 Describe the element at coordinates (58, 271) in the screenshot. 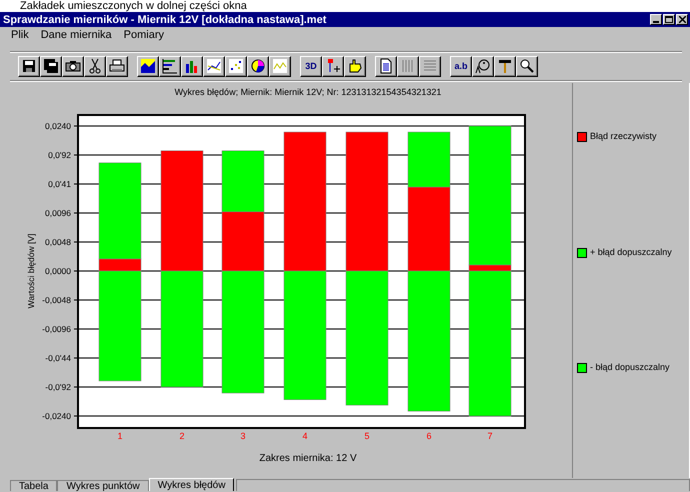

I see `y-tick-label: 0,0000` at that location.